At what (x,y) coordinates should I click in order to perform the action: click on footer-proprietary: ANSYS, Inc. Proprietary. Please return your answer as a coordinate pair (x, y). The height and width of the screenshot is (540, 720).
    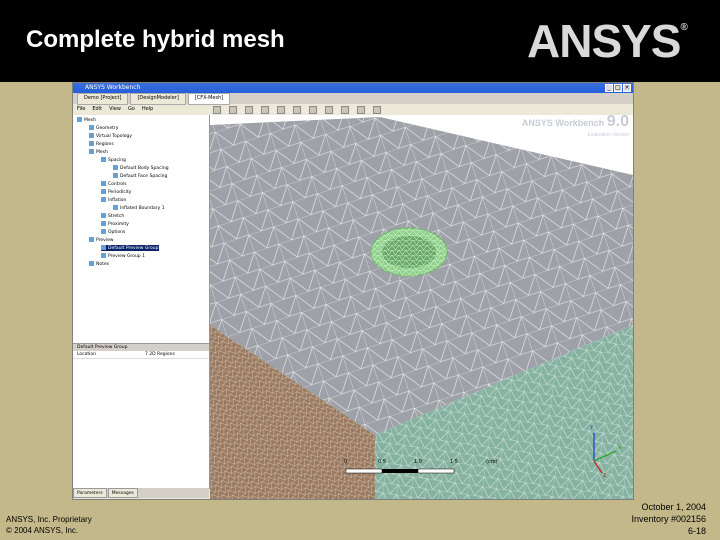
    Looking at the image, I should click on (49, 519).